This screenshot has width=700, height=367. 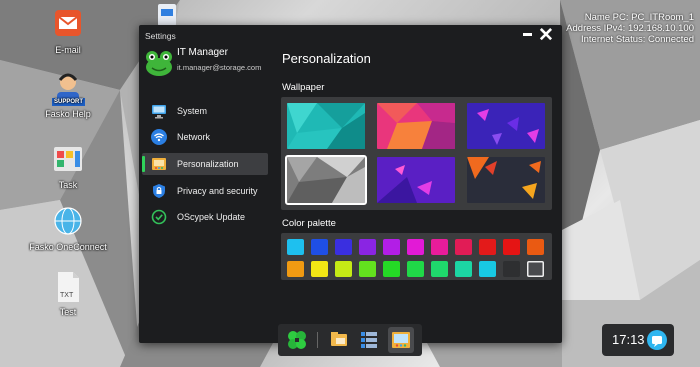 What do you see at coordinates (217, 191) in the screenshot?
I see `sidebar-item-label: Privacy and security` at bounding box center [217, 191].